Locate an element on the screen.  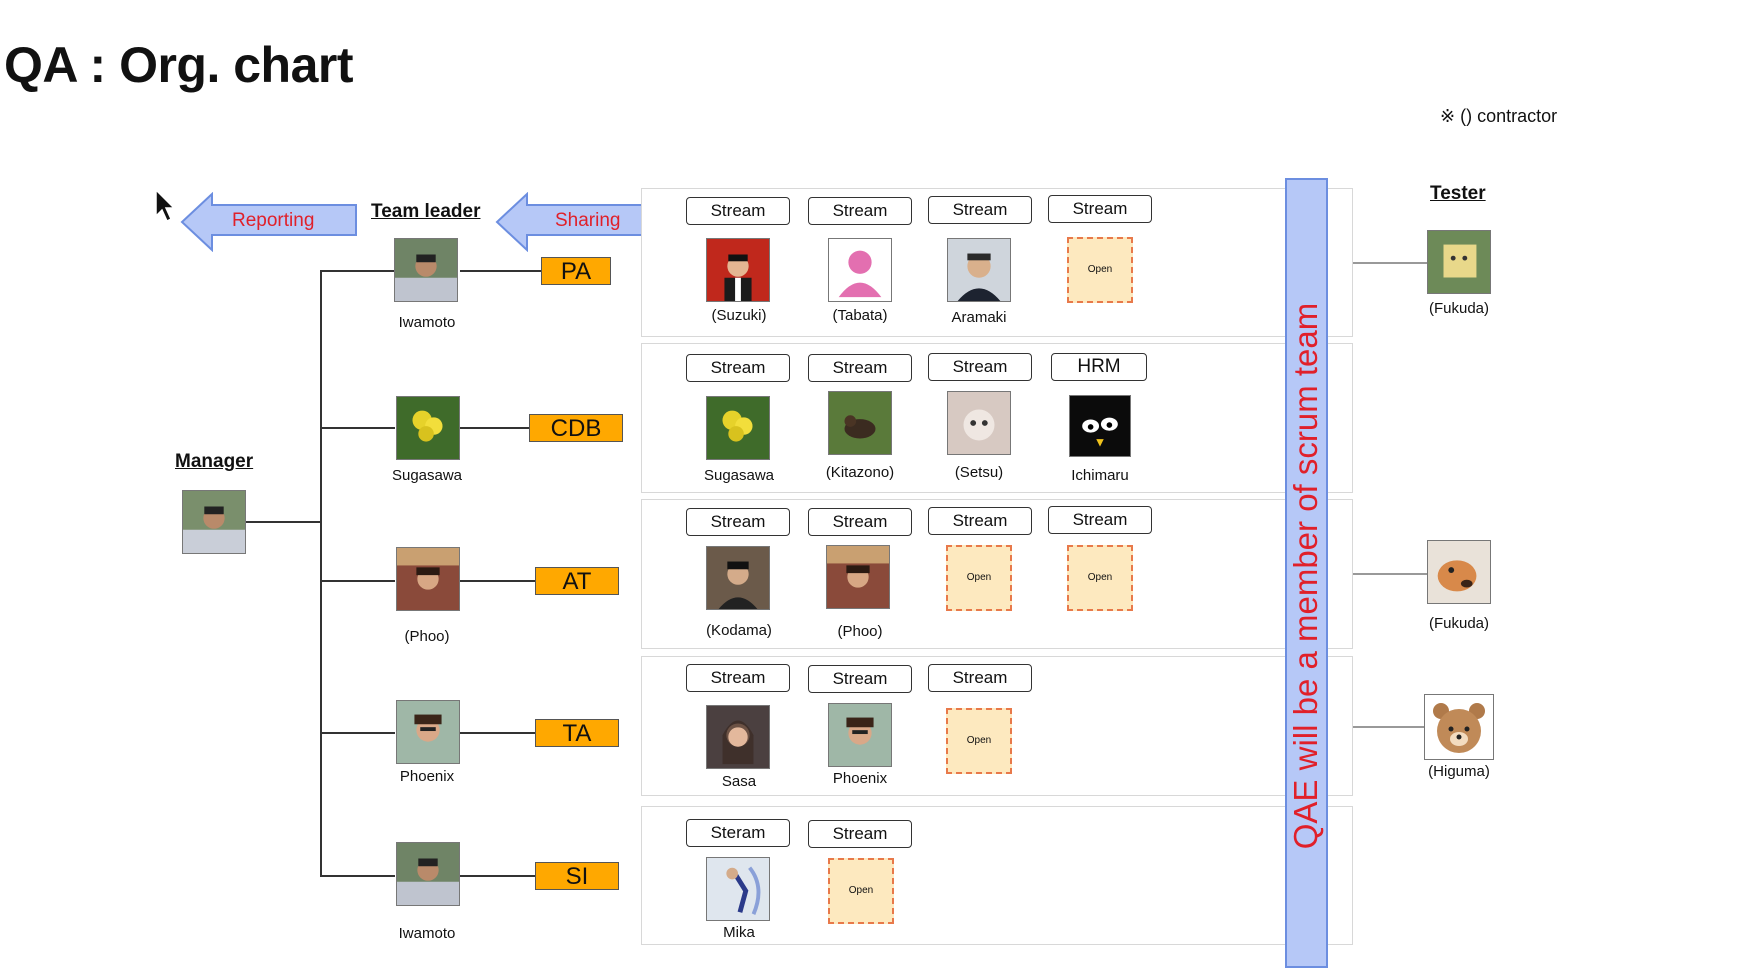
role-box: HRM is located at coordinates (1099, 367).